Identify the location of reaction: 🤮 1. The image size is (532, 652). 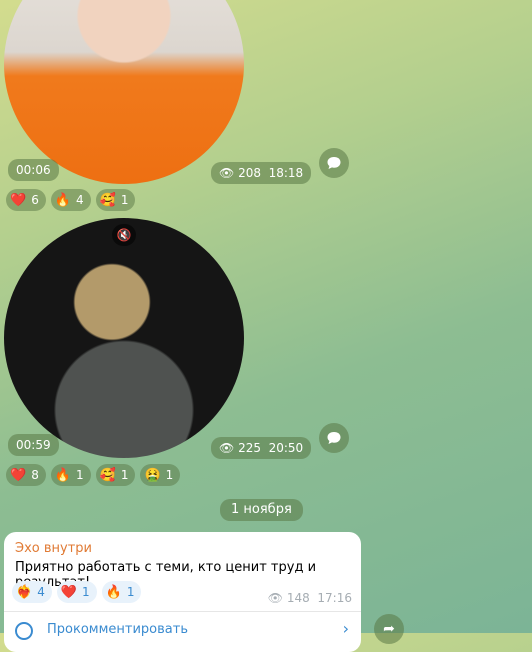
(160, 475).